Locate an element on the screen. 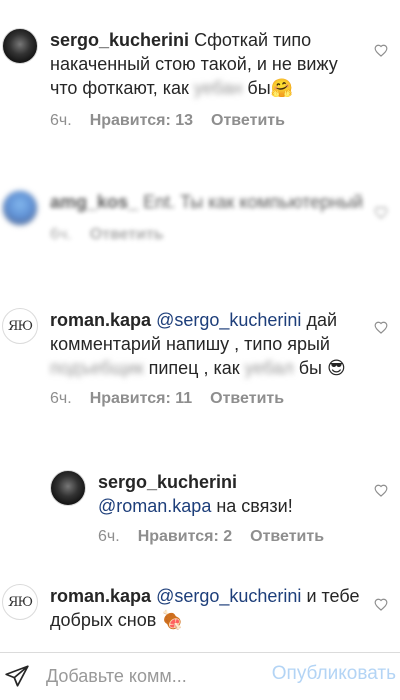  likes-count: Нравится: 11 is located at coordinates (141, 399).